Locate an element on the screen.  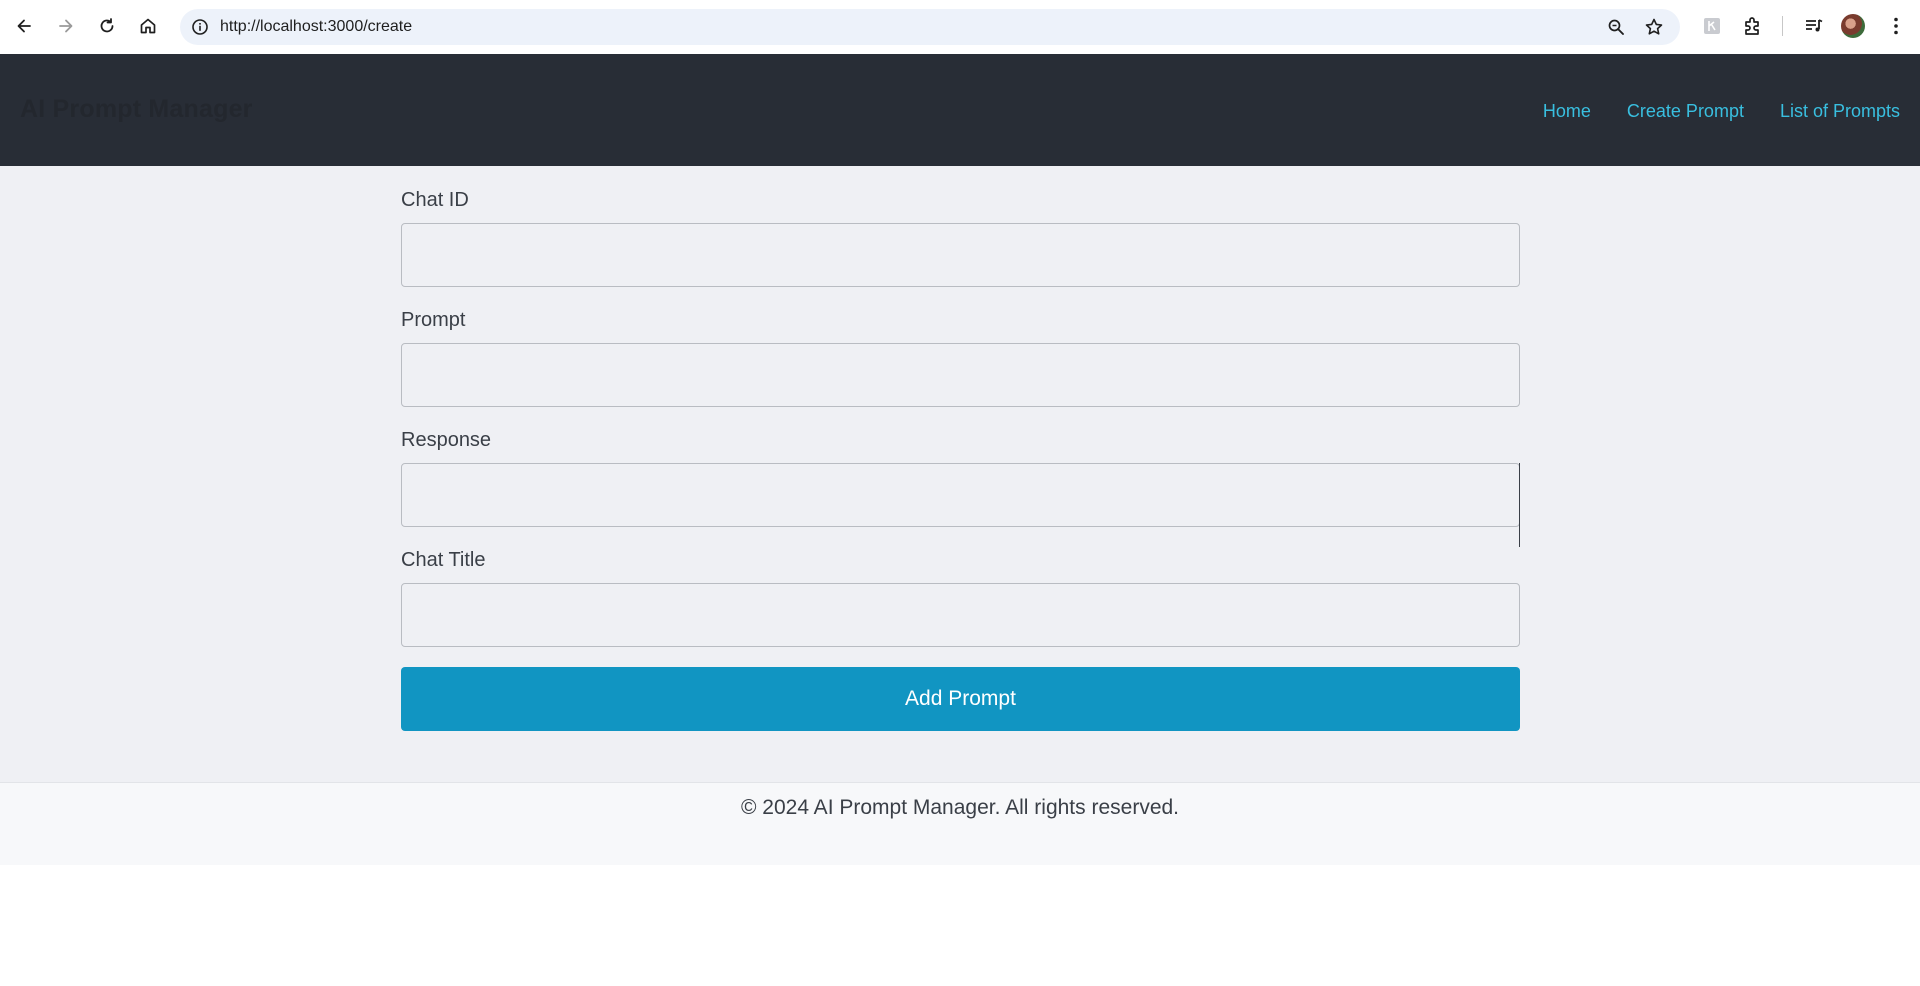
chat-id-input is located at coordinates (960, 255).